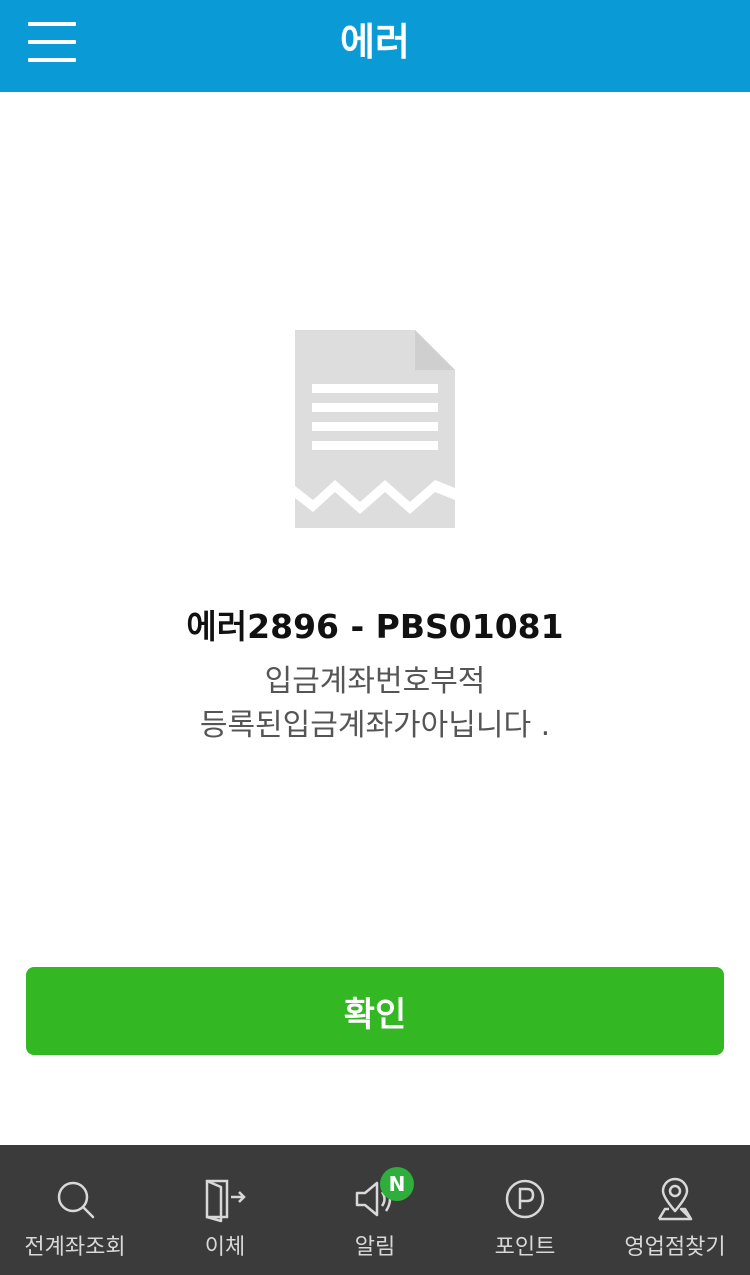 The width and height of the screenshot is (750, 1275). I want to click on error-message-line1: 입금계좌번호부적, so click(375, 681).